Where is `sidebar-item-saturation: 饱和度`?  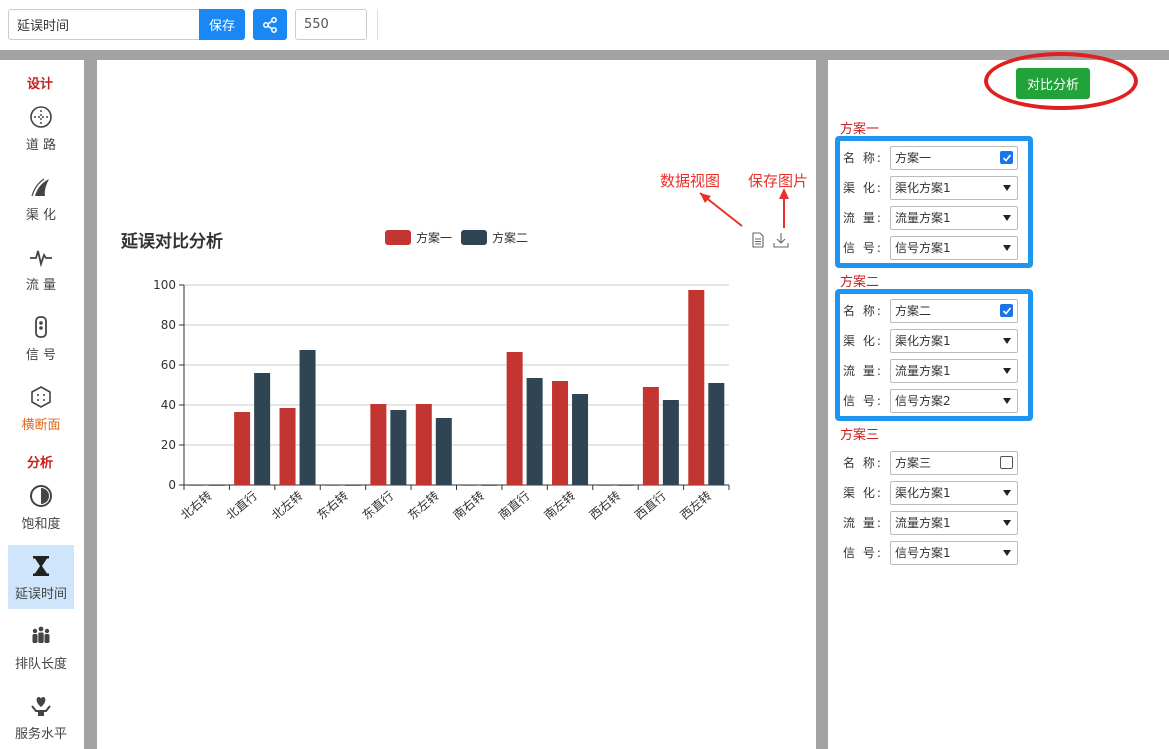 sidebar-item-saturation: 饱和度 is located at coordinates (41, 507).